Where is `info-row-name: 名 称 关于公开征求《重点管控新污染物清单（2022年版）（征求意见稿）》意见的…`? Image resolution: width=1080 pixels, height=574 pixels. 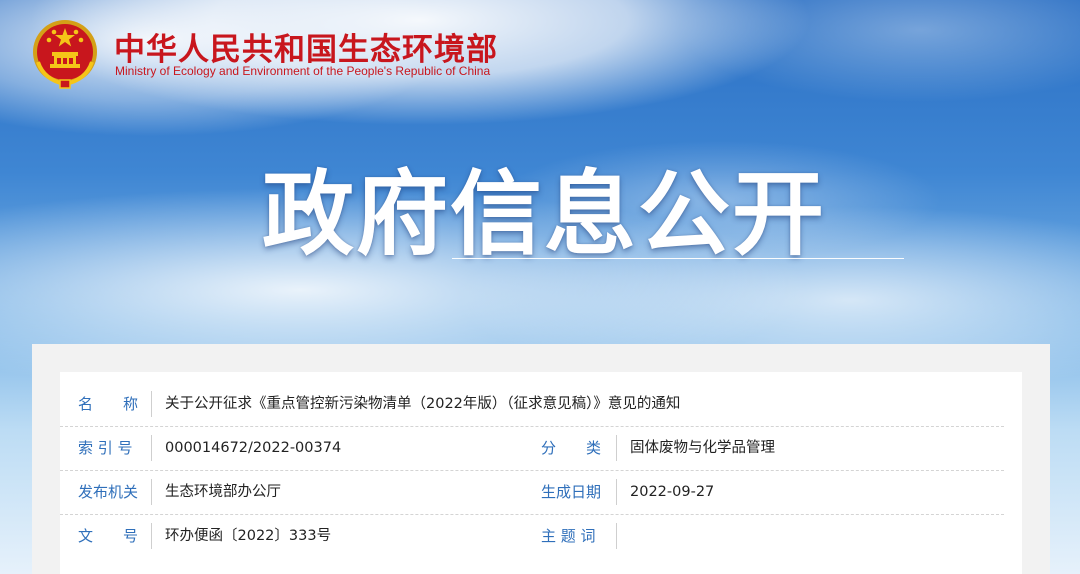
info-row-name: 名 称 关于公开征求《重点管控新污染物清单（2022年版）（征求意见稿）》意见的… is located at coordinates (532, 404).